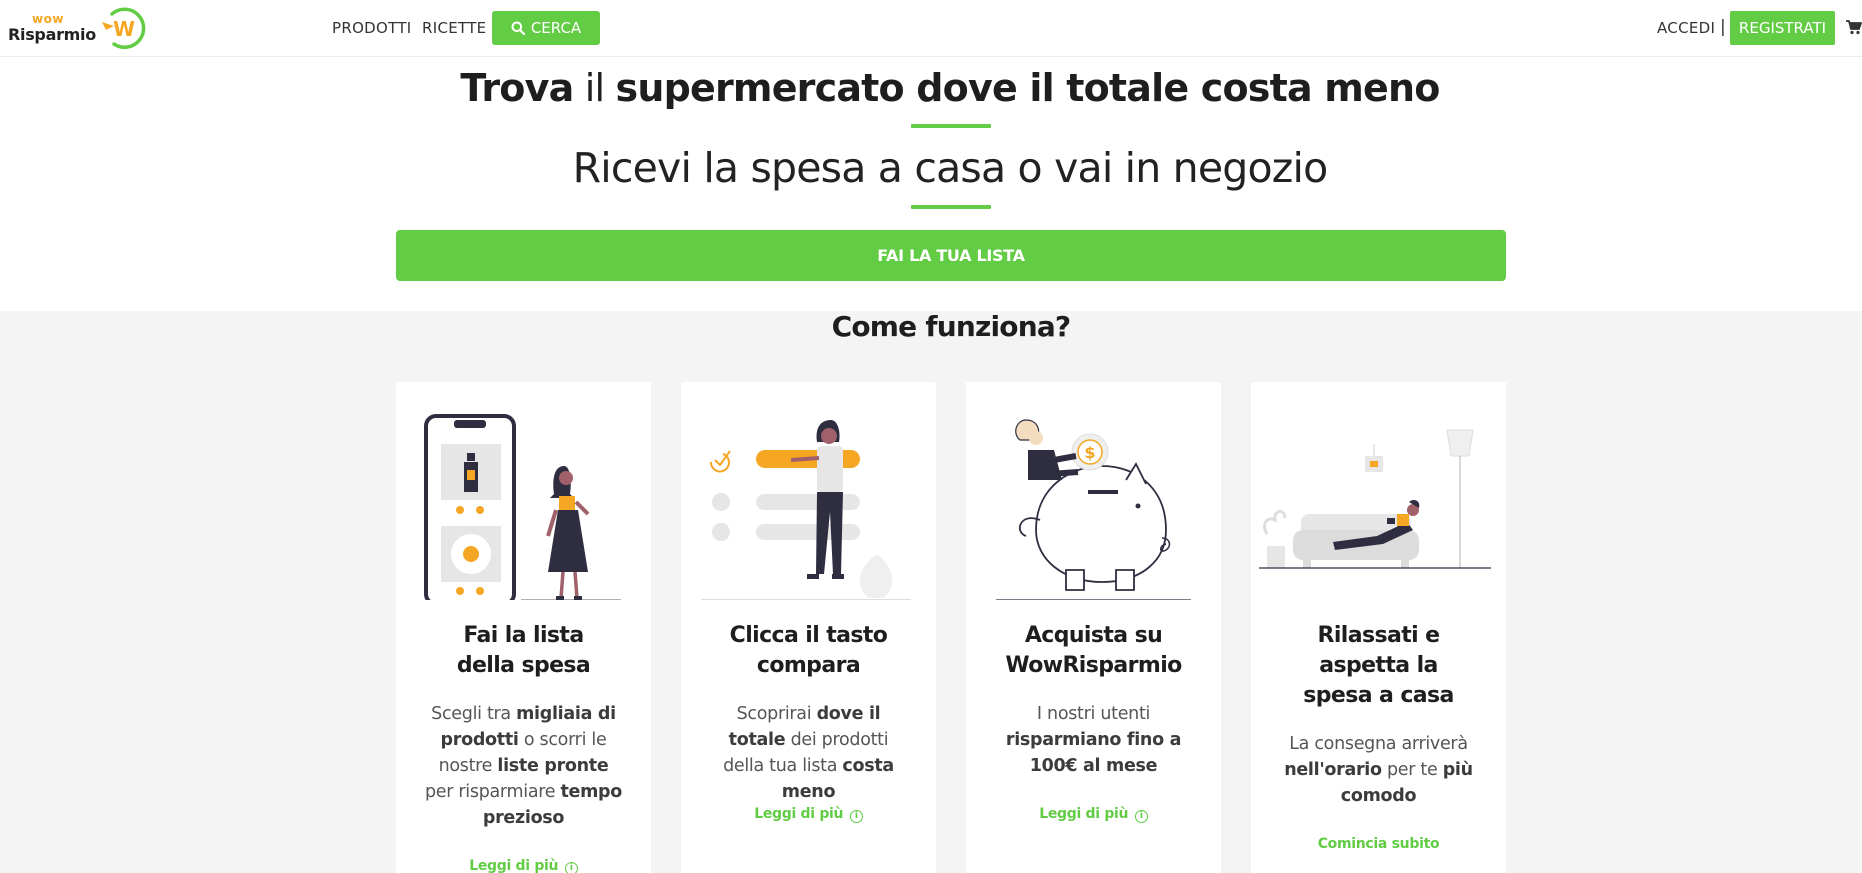 This screenshot has height=873, width=1862. What do you see at coordinates (1378, 844) in the screenshot?
I see `start-now-link: Comincia subito` at bounding box center [1378, 844].